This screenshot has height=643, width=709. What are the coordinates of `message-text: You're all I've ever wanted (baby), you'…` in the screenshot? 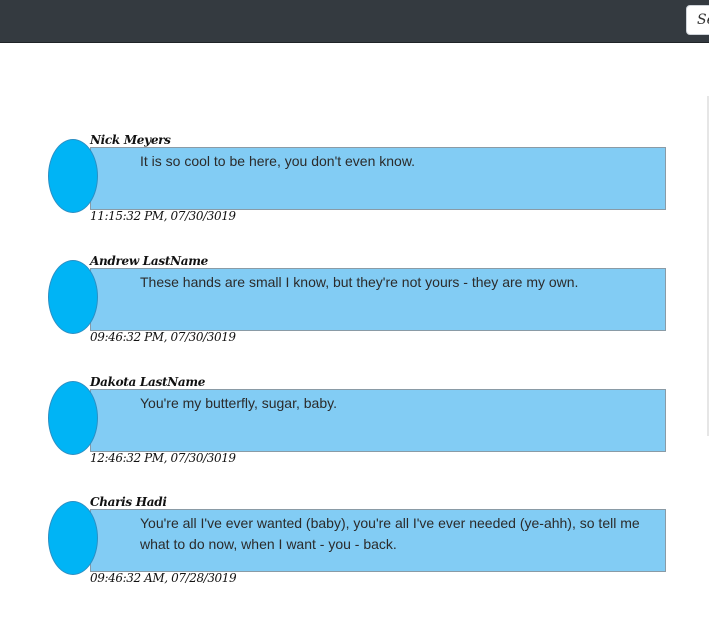 It's located at (390, 533).